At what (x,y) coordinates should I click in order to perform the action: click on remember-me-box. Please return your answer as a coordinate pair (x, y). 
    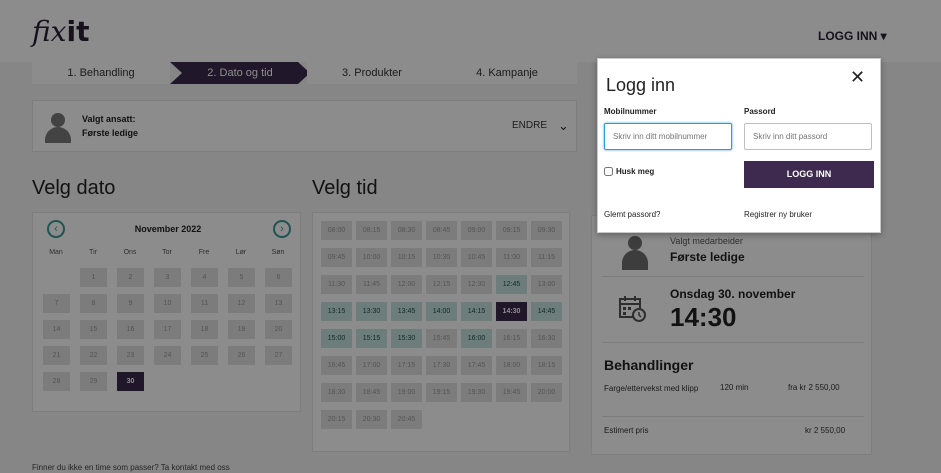
    Looking at the image, I should click on (608, 171).